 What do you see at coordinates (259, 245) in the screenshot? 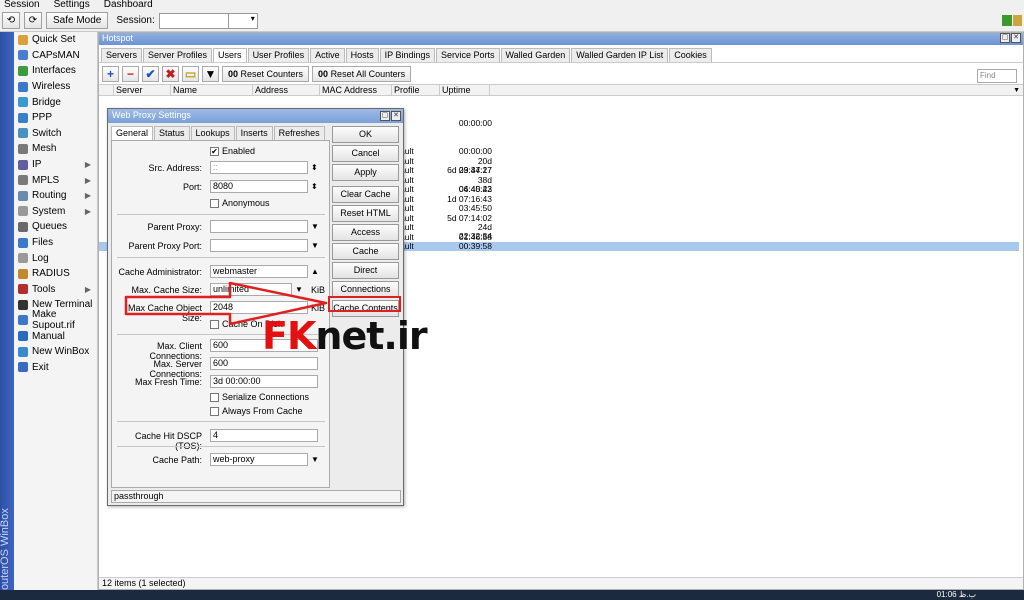
I see `parent-proxy-port-input` at bounding box center [259, 245].